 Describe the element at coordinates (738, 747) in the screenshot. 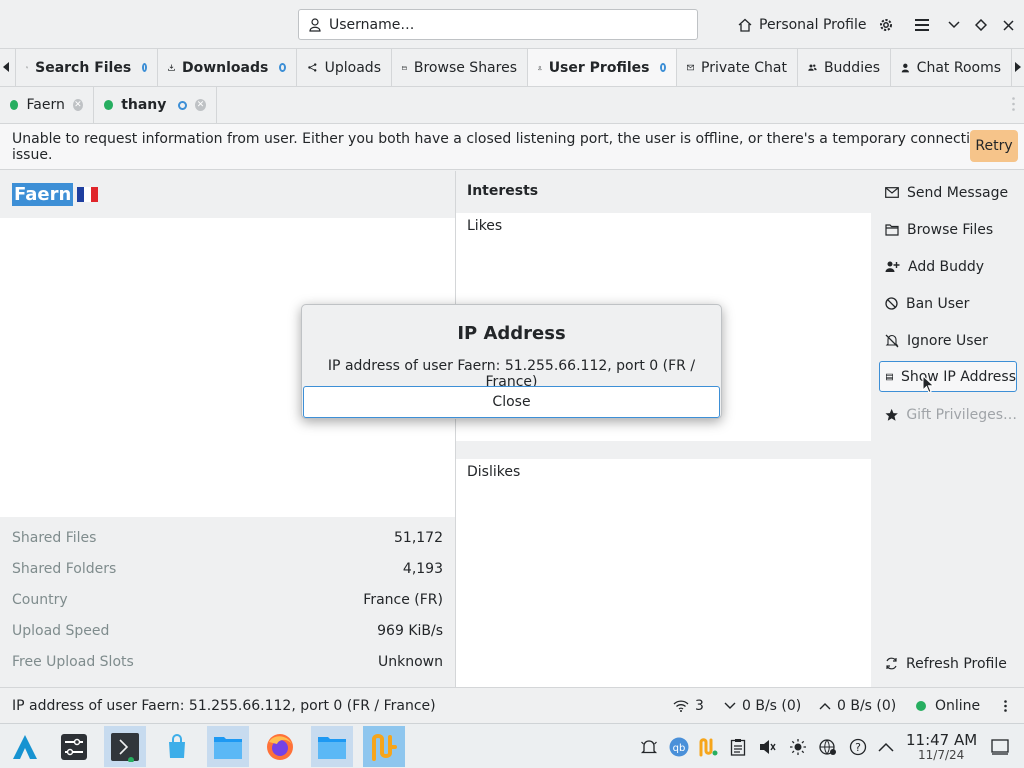

I see `clipboard-icon` at that location.